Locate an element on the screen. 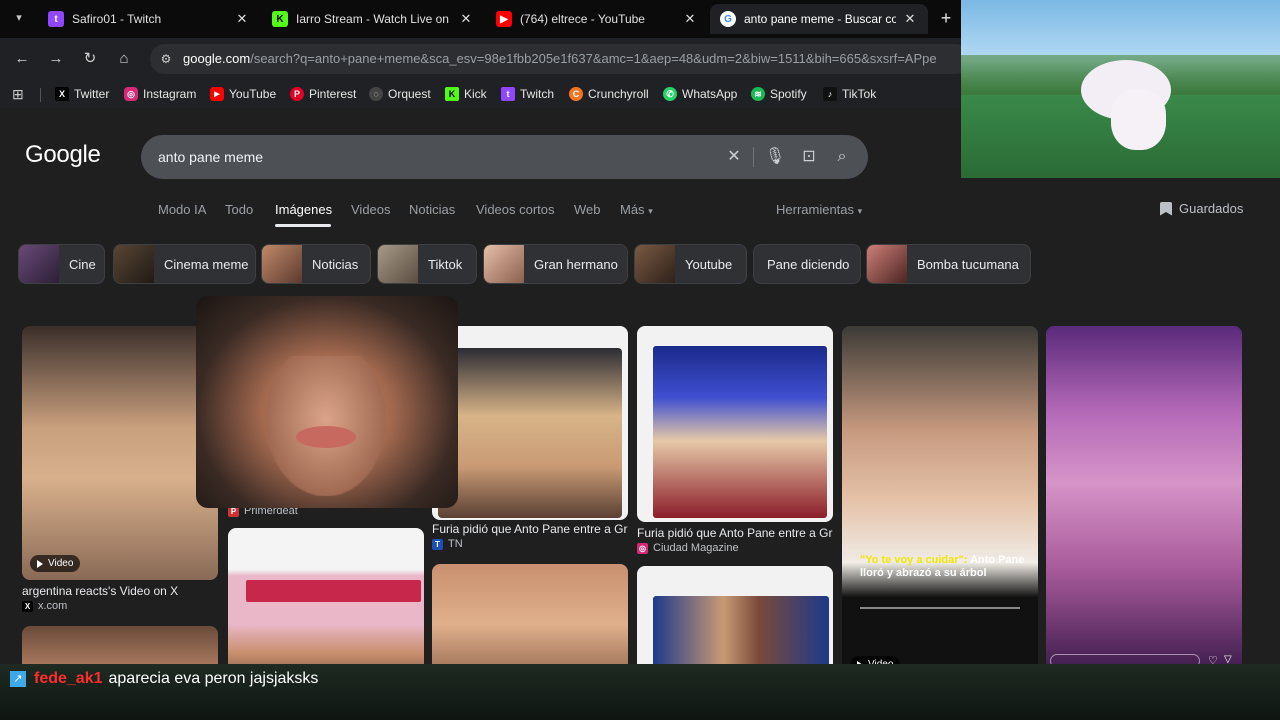 The width and height of the screenshot is (1280, 720). google-logo: Google is located at coordinates (63, 155).